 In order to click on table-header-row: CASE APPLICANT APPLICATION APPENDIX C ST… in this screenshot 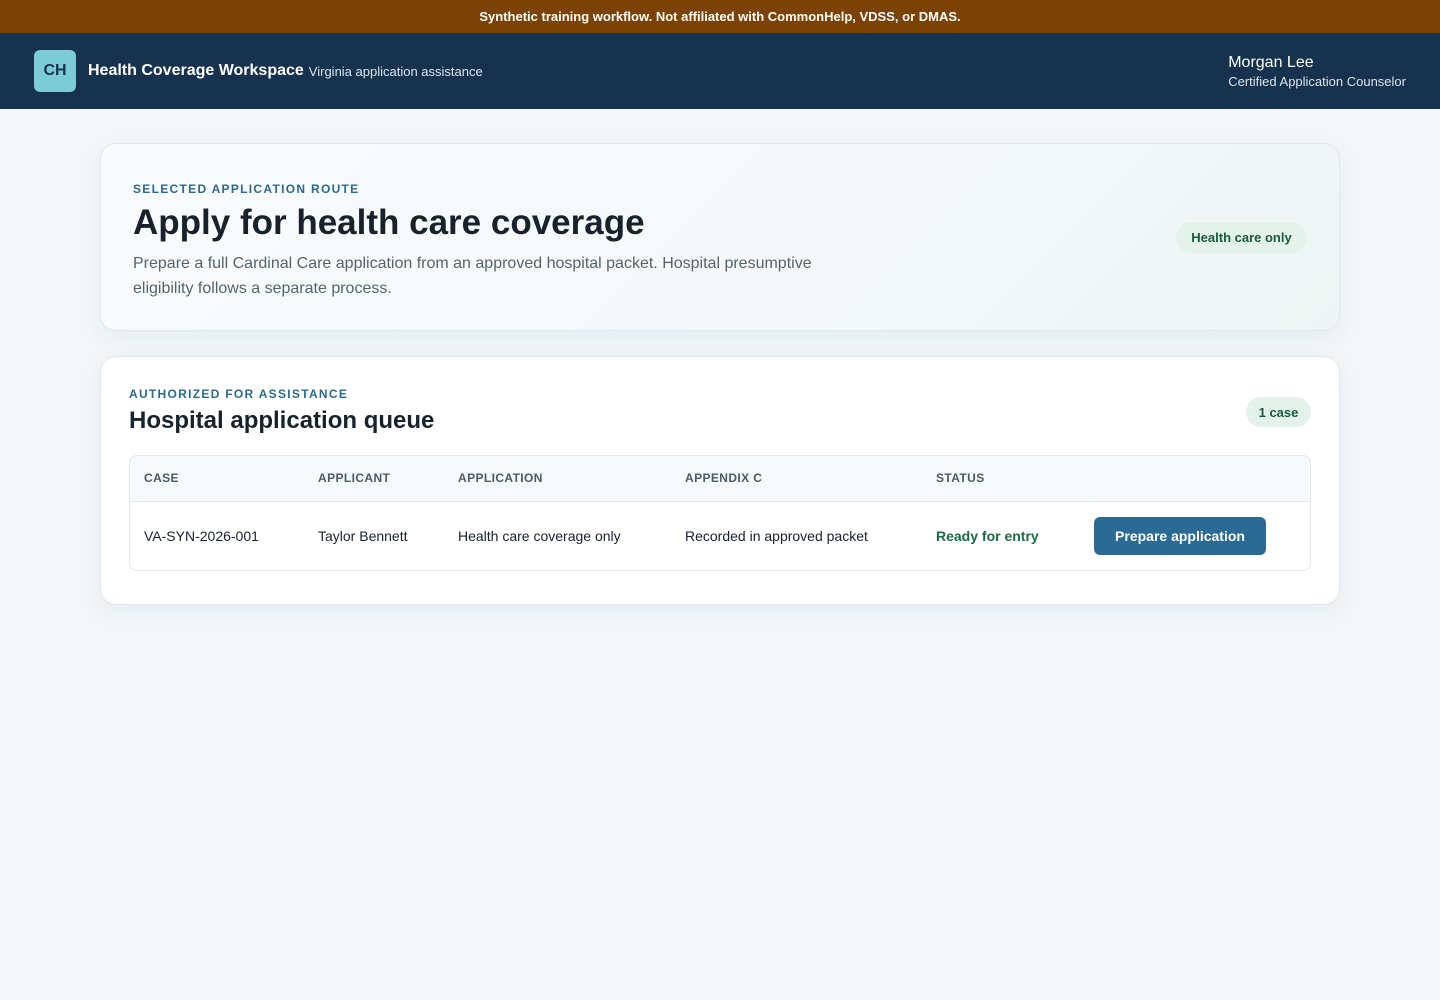, I will do `click(720, 479)`.